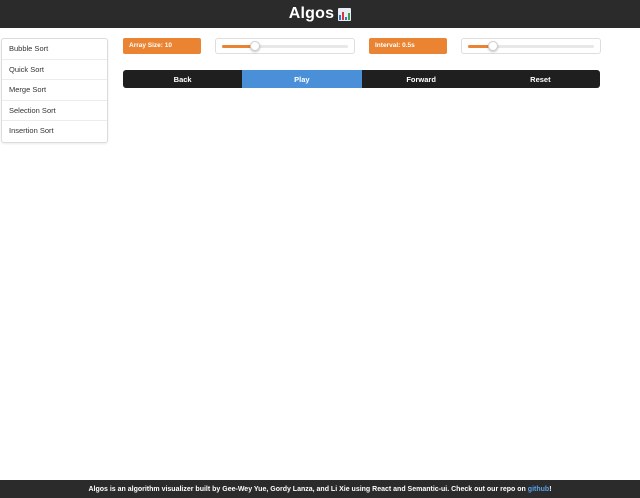 The width and height of the screenshot is (640, 498). What do you see at coordinates (345, 14) in the screenshot?
I see `bar-chart-icon` at bounding box center [345, 14].